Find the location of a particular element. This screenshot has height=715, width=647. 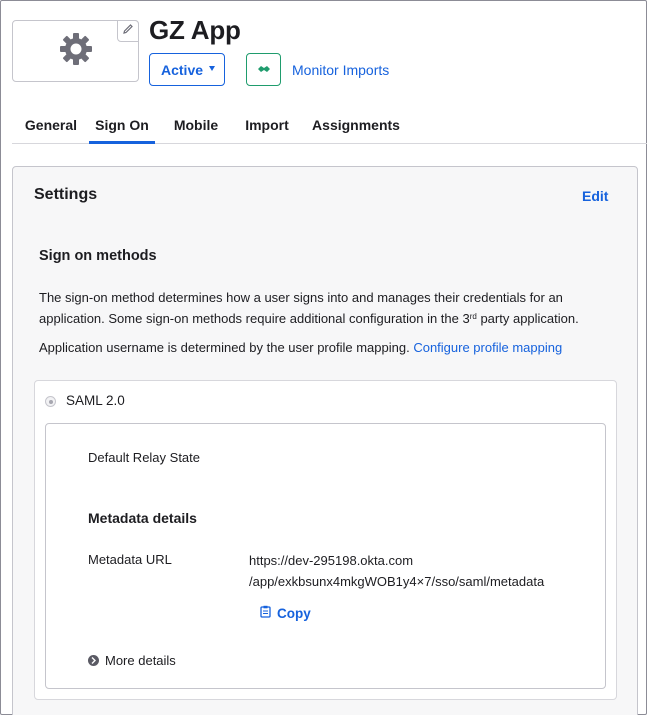

import-button is located at coordinates (263, 69).